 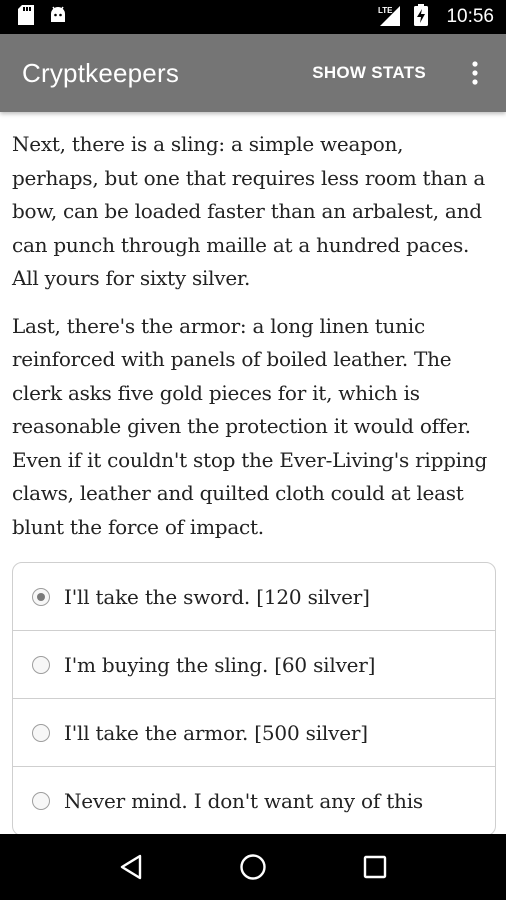 What do you see at coordinates (243, 801) in the screenshot?
I see `choice-label: Never mind. I don't want any of this` at bounding box center [243, 801].